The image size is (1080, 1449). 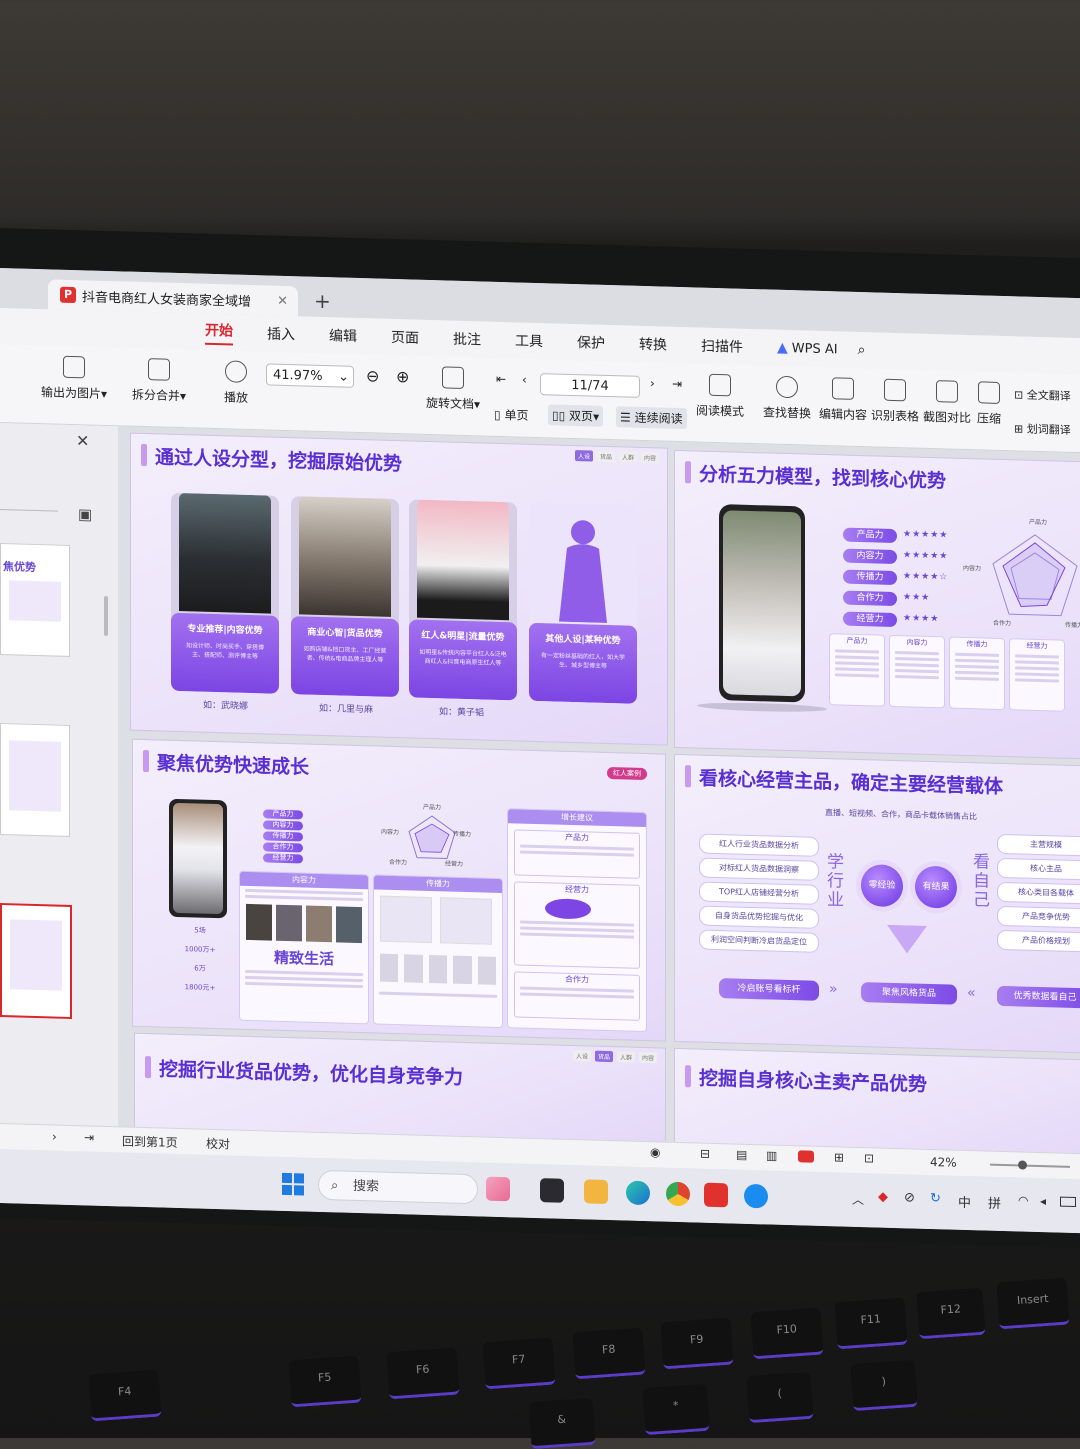 I want to click on export-image-button: 输出为图片▾, so click(x=74, y=378).